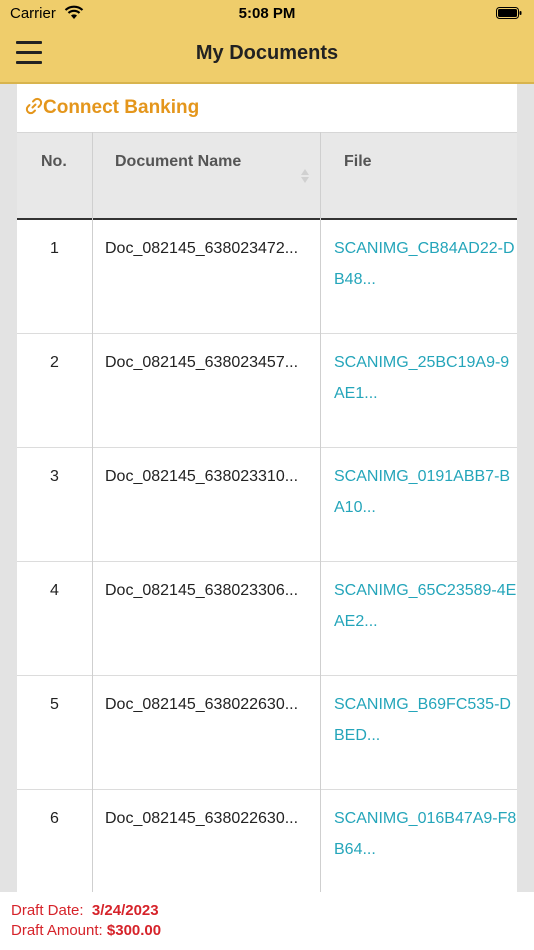  I want to click on row-number: 3, so click(54, 476).